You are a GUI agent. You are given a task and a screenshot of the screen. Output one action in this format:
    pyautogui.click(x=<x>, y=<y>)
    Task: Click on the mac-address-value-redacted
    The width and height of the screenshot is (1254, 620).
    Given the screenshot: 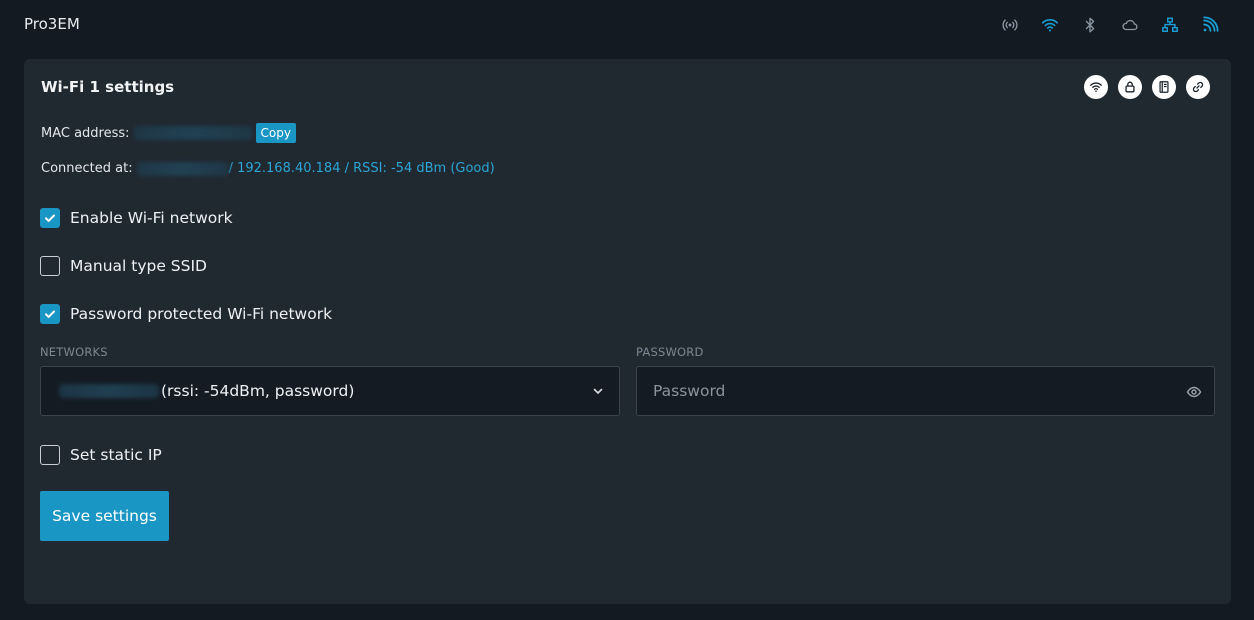 What is the action you would take?
    pyautogui.click(x=192, y=133)
    